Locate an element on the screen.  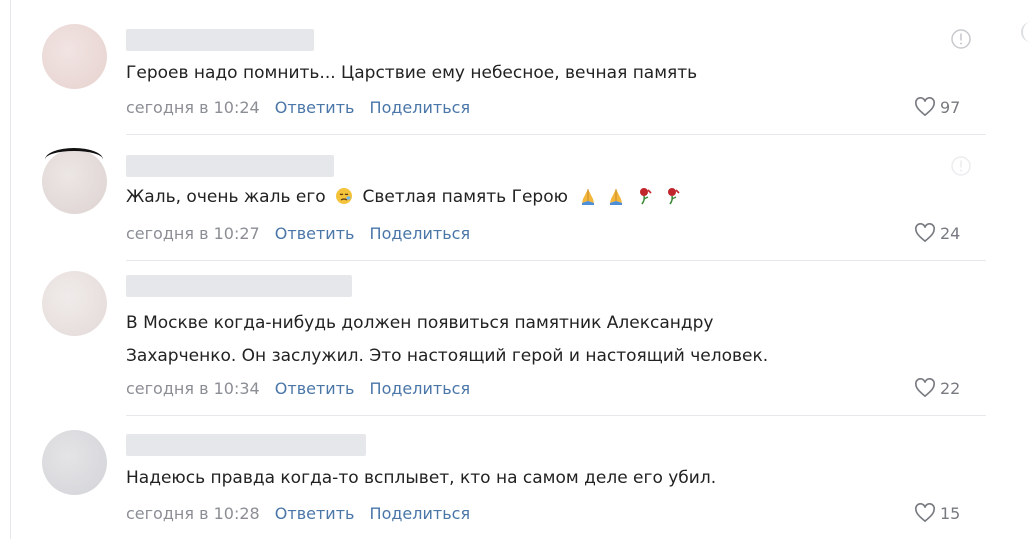
comment-text-part: Жаль, очень жаль его is located at coordinates (226, 197).